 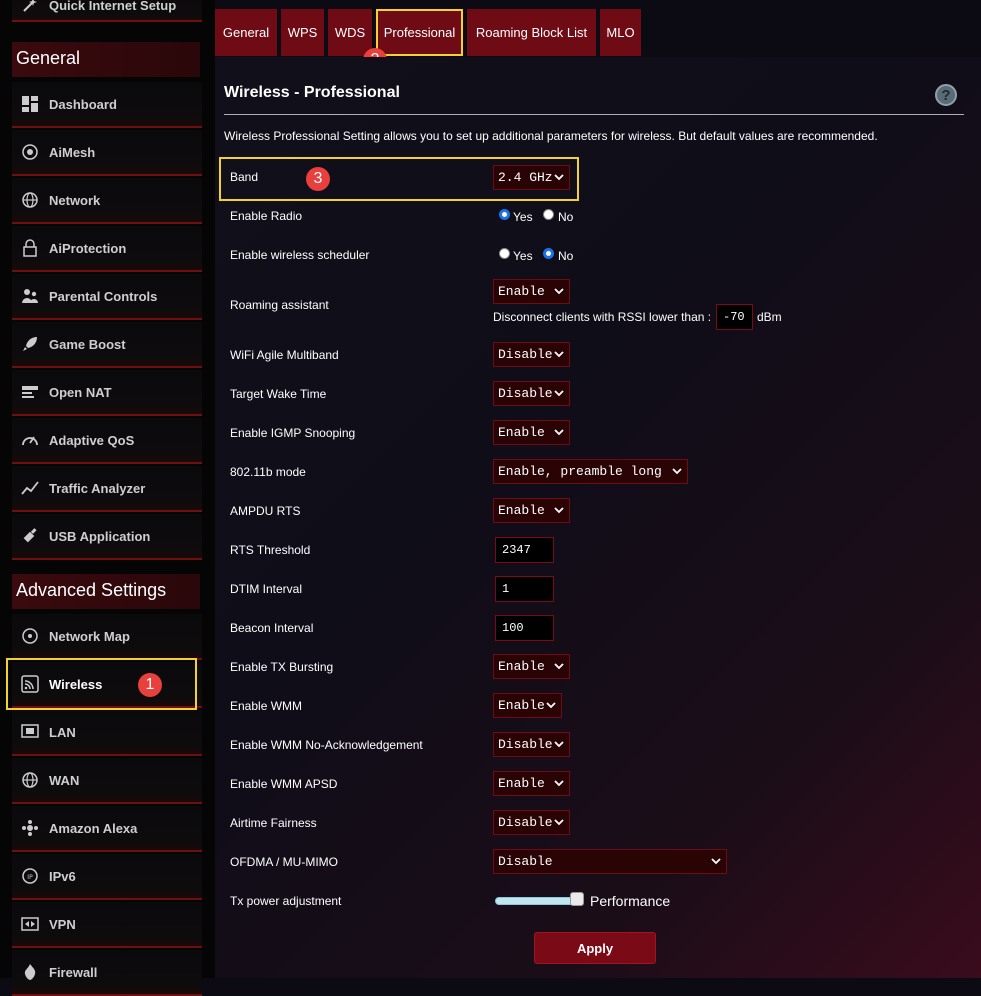 What do you see at coordinates (293, 433) in the screenshot?
I see `igmp-snooping-label: Enable IGMP Snooping` at bounding box center [293, 433].